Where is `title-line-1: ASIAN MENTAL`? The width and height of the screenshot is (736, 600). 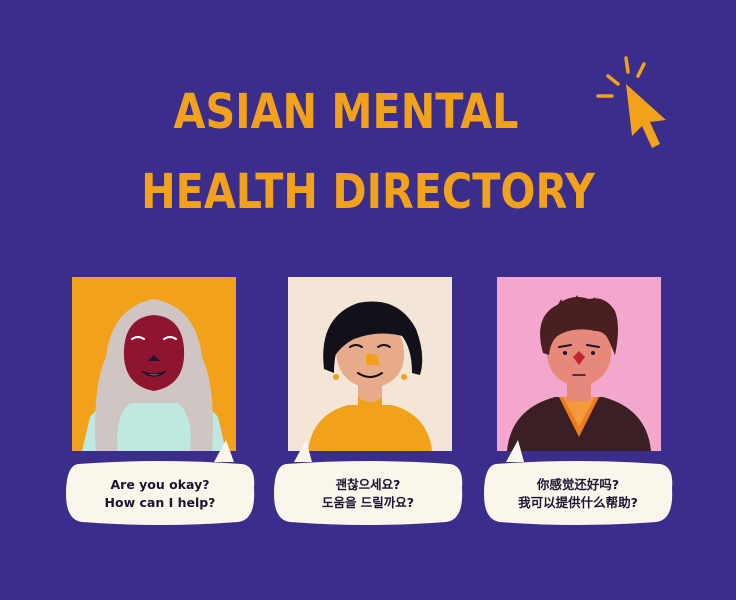 title-line-1: ASIAN MENTAL is located at coordinates (346, 112).